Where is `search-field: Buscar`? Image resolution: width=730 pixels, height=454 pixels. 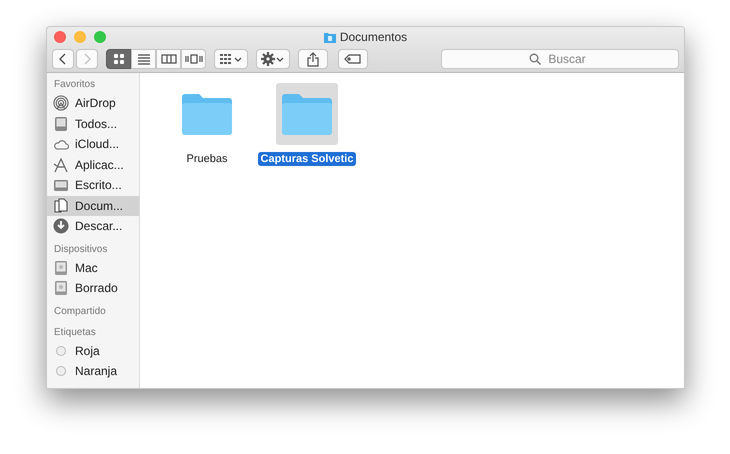
search-field: Buscar is located at coordinates (560, 59).